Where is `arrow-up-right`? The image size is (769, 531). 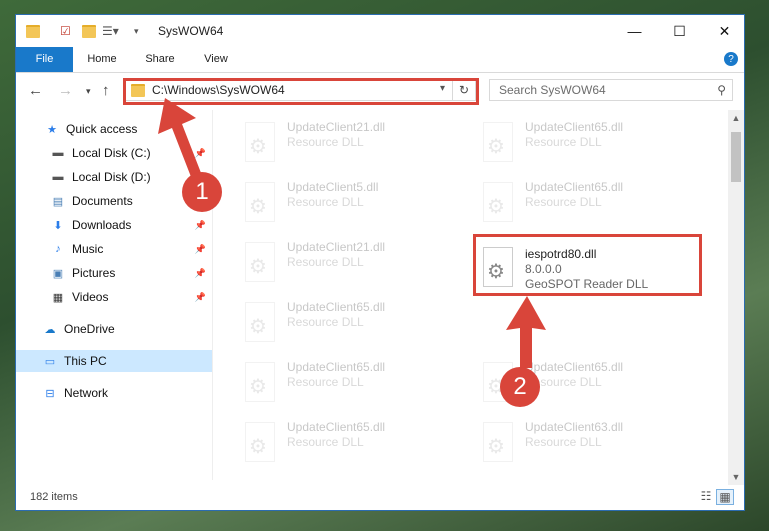
arrow-up-right is located at coordinates (526, 332).